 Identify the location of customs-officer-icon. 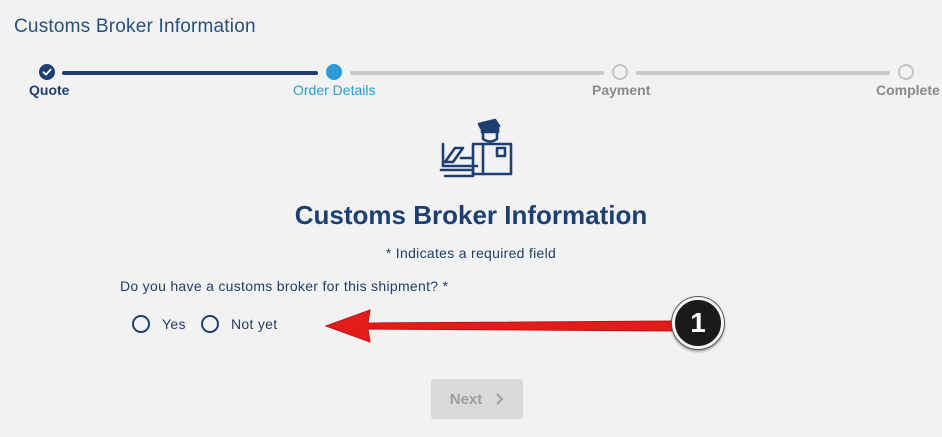
(476, 148).